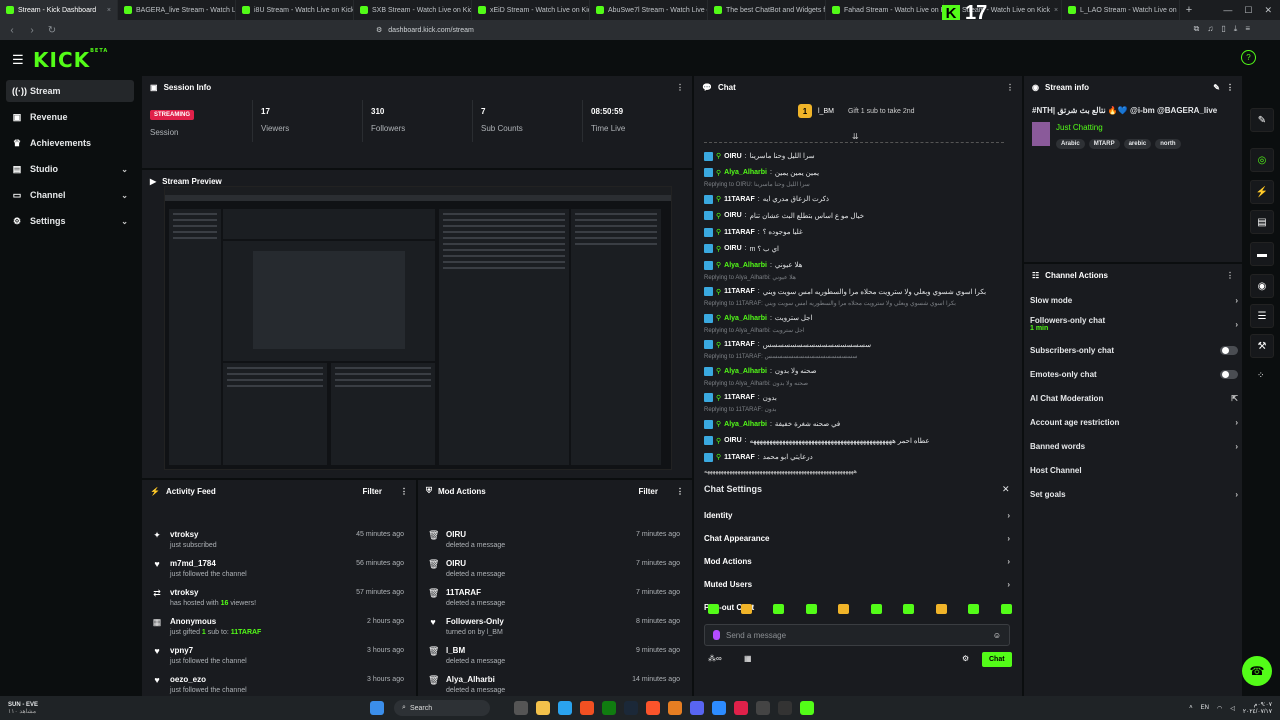 Image resolution: width=1280 pixels, height=720 pixels. Describe the element at coordinates (1197, 29) in the screenshot. I see `extensions-icon: ⧉` at that location.